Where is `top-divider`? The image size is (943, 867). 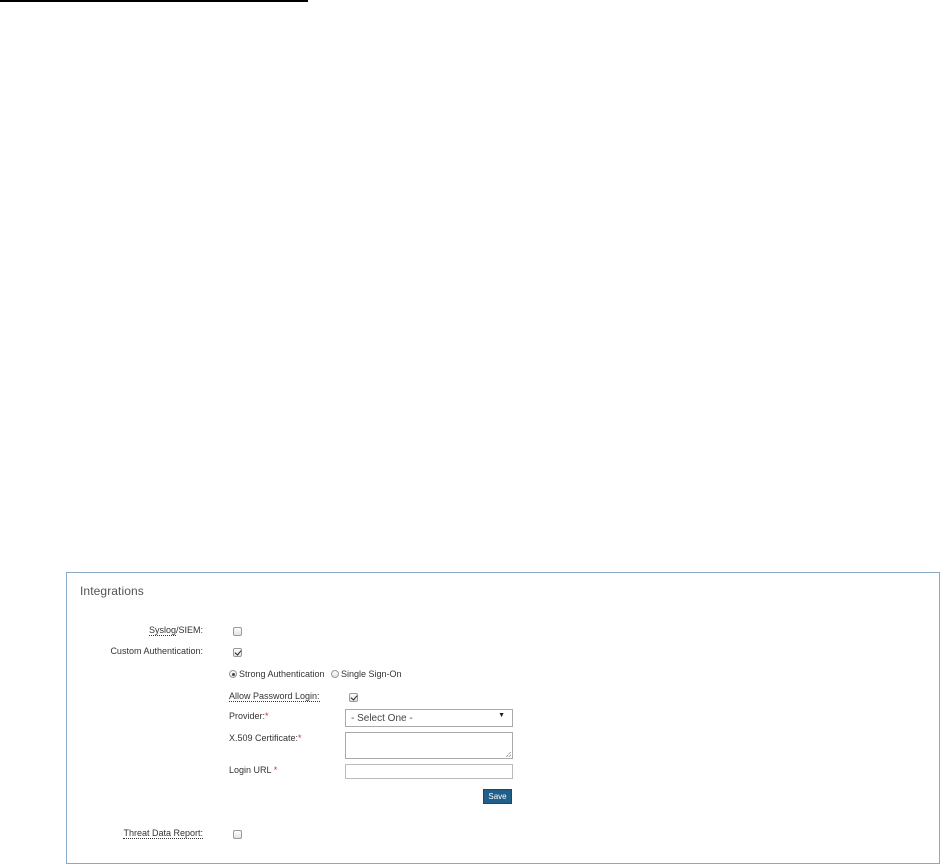 top-divider is located at coordinates (154, 1).